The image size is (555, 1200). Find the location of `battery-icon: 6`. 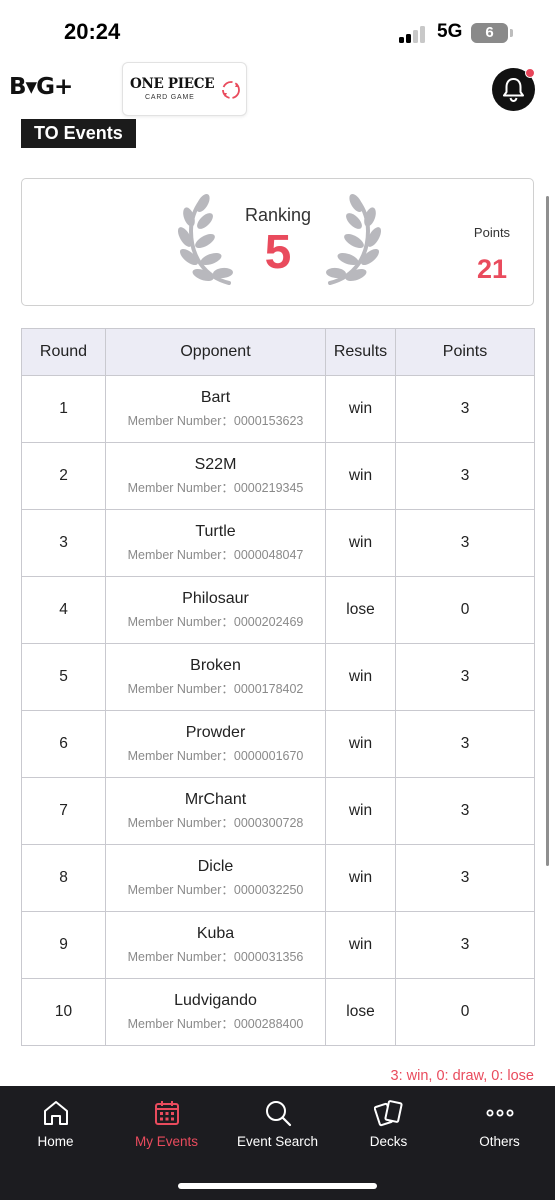

battery-icon: 6 is located at coordinates (489, 33).